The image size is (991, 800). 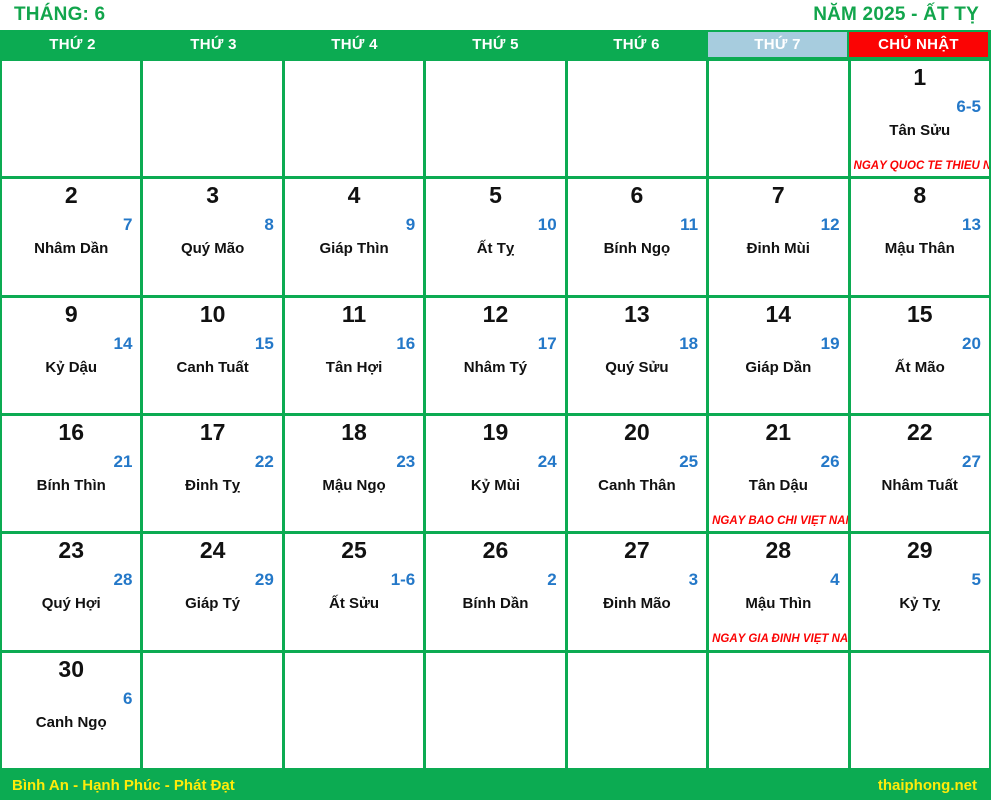 I want to click on solar-day-number: 7, so click(x=778, y=195).